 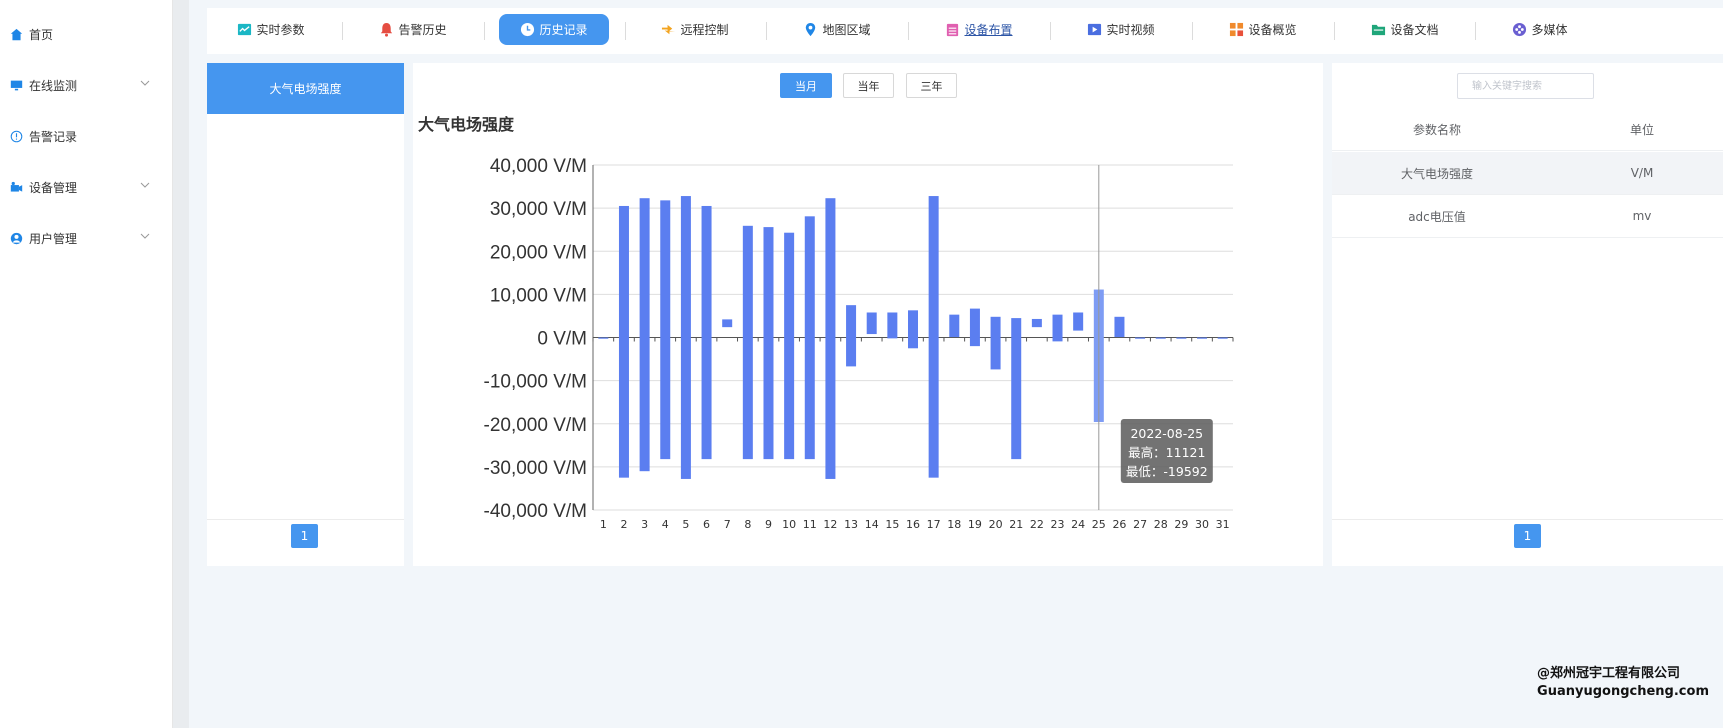 What do you see at coordinates (669, 29) in the screenshot?
I see `remote-control-icon` at bounding box center [669, 29].